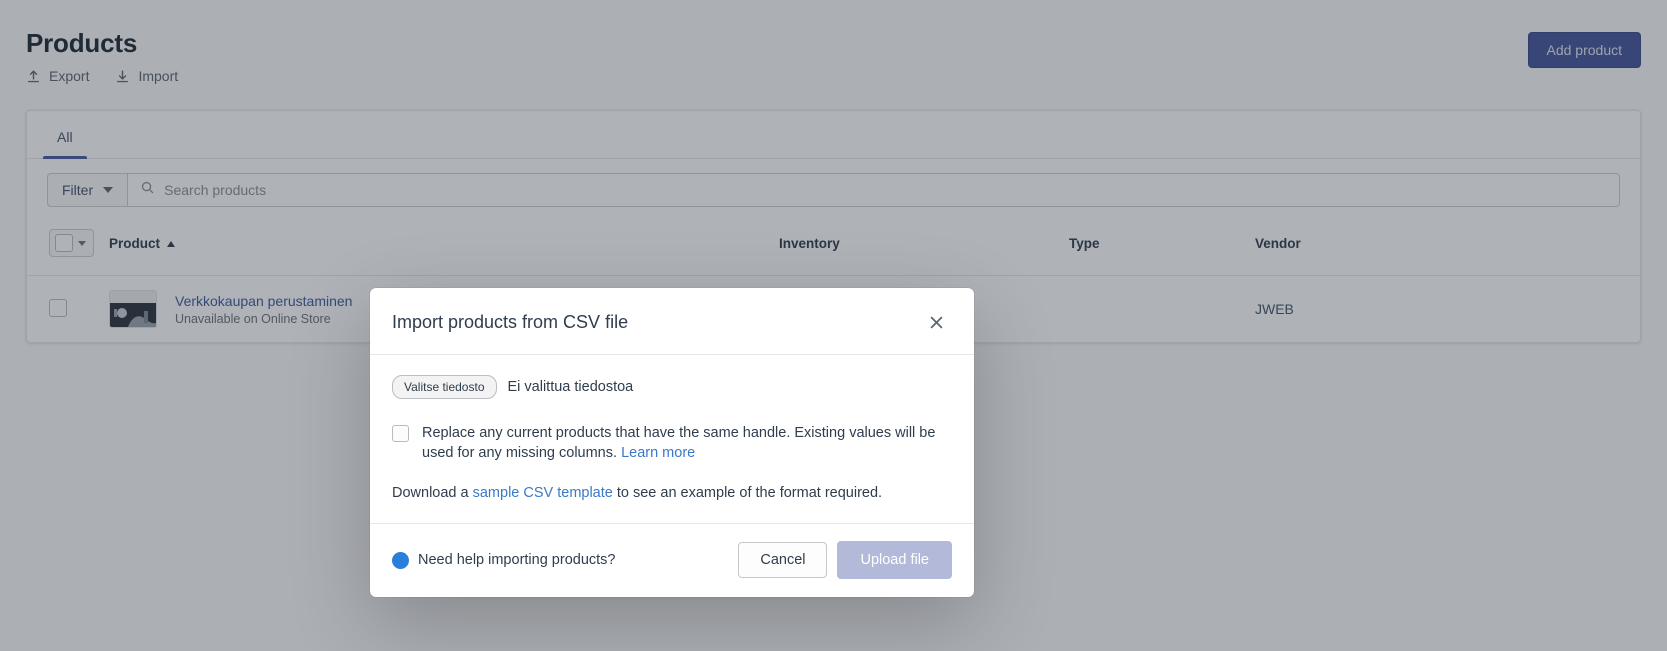 The width and height of the screenshot is (1667, 651). I want to click on upload-file-button: Upload file, so click(894, 560).